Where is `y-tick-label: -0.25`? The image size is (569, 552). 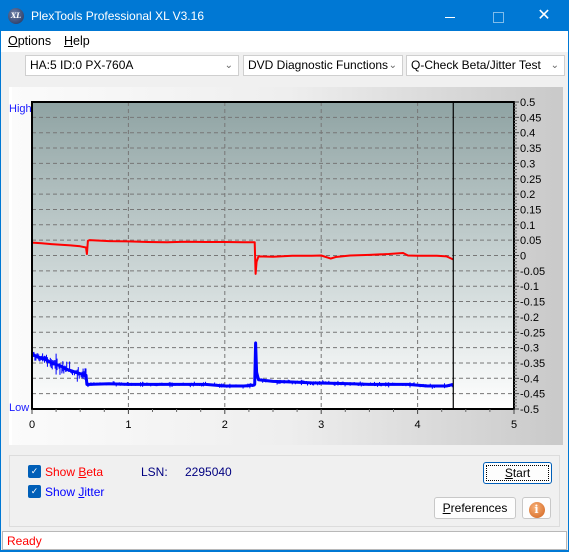
y-tick-label: -0.25 is located at coordinates (532, 333).